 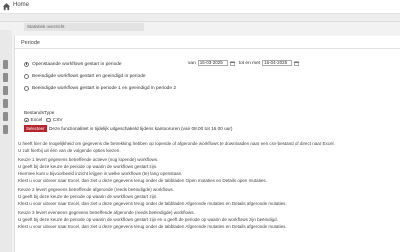 I want to click on from-label: van, so click(x=192, y=63).